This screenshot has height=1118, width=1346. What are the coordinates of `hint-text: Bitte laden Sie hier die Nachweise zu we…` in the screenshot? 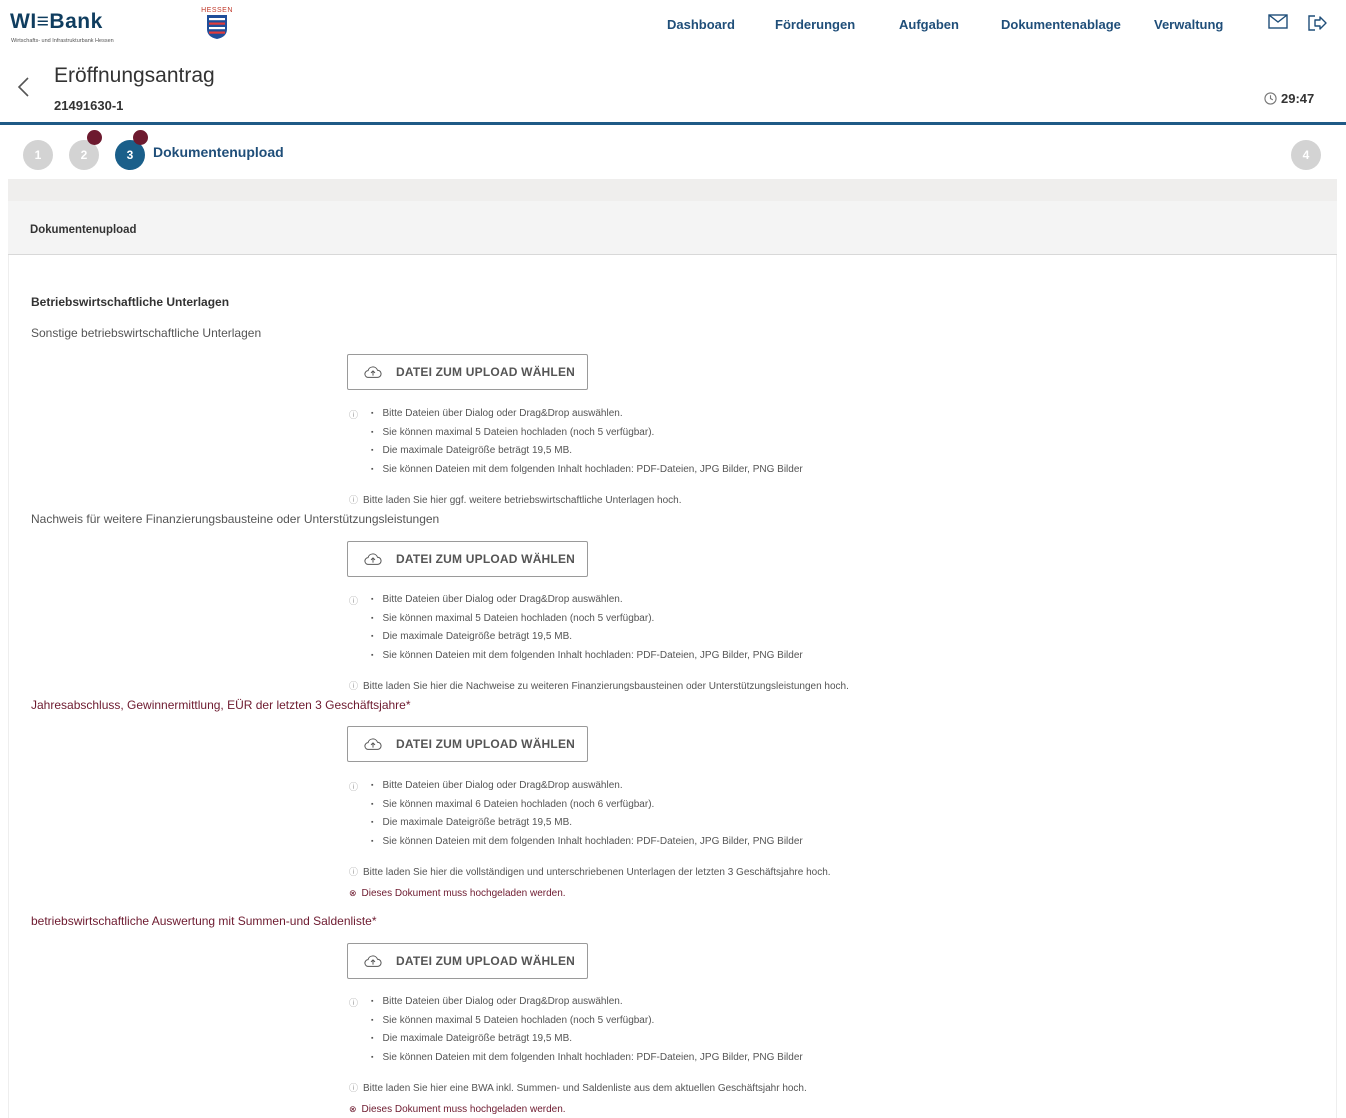 It's located at (606, 686).